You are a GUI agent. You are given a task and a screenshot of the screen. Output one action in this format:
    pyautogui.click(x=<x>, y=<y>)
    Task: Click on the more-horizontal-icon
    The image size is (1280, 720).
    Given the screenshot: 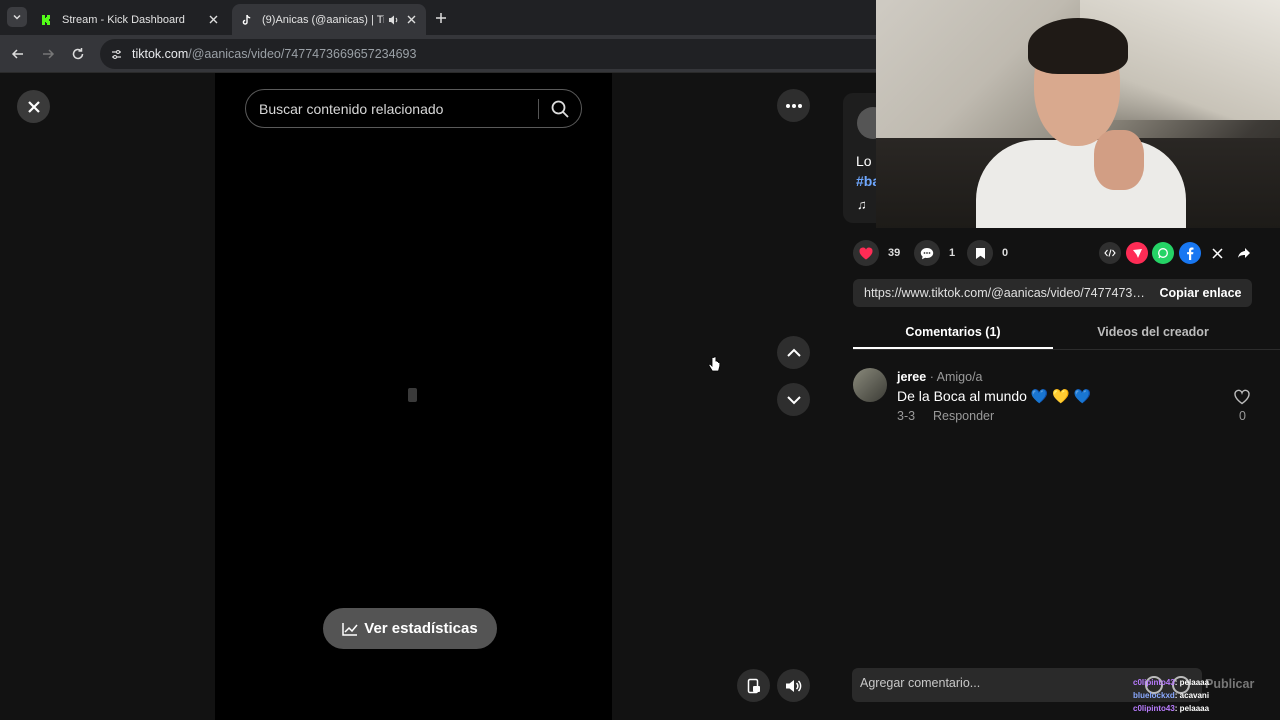 What is the action you would take?
    pyautogui.click(x=793, y=105)
    